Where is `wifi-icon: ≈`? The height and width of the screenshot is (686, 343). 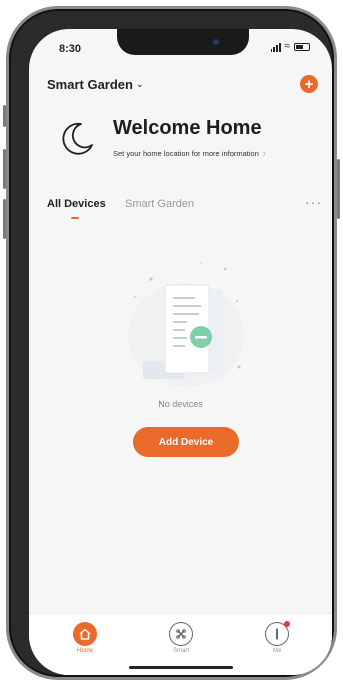
wifi-icon: ≈ is located at coordinates (287, 46).